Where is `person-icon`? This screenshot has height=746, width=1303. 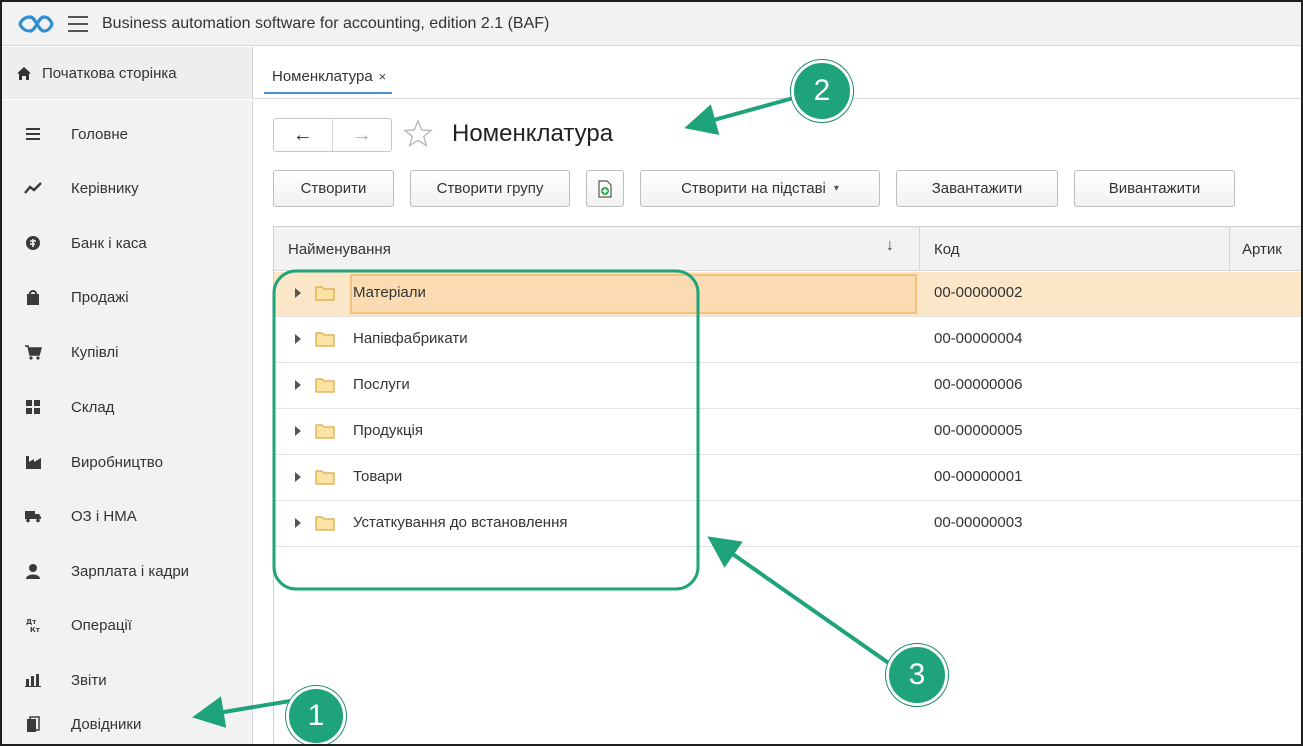 person-icon is located at coordinates (33, 571).